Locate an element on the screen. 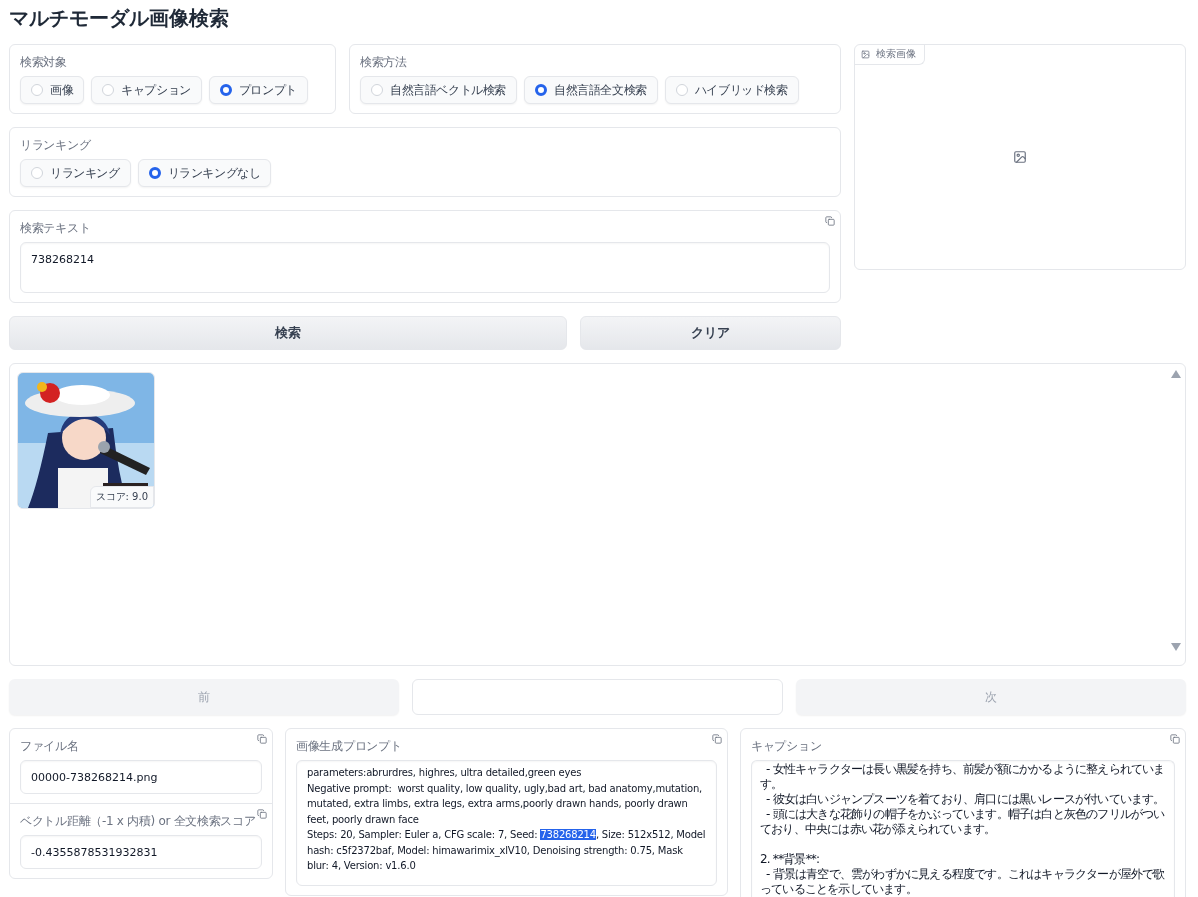 This screenshot has width=1198, height=897. field-label: キャプション is located at coordinates (787, 746).